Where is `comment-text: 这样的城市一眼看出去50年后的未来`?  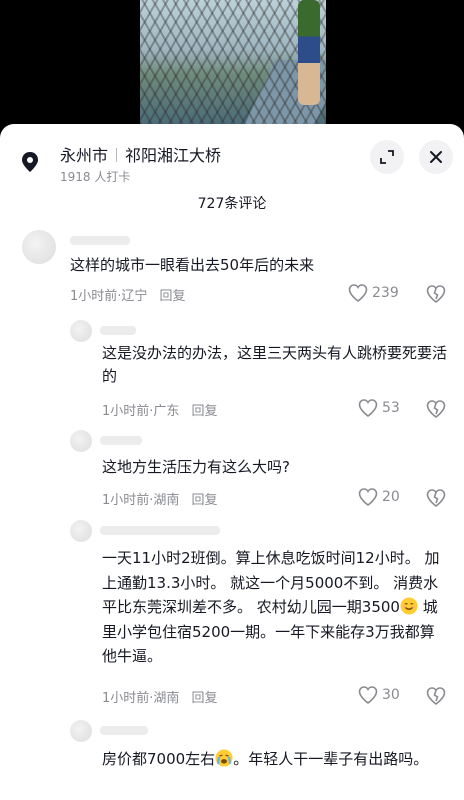
comment-text: 这样的城市一眼看出去50年后的未来 is located at coordinates (192, 265).